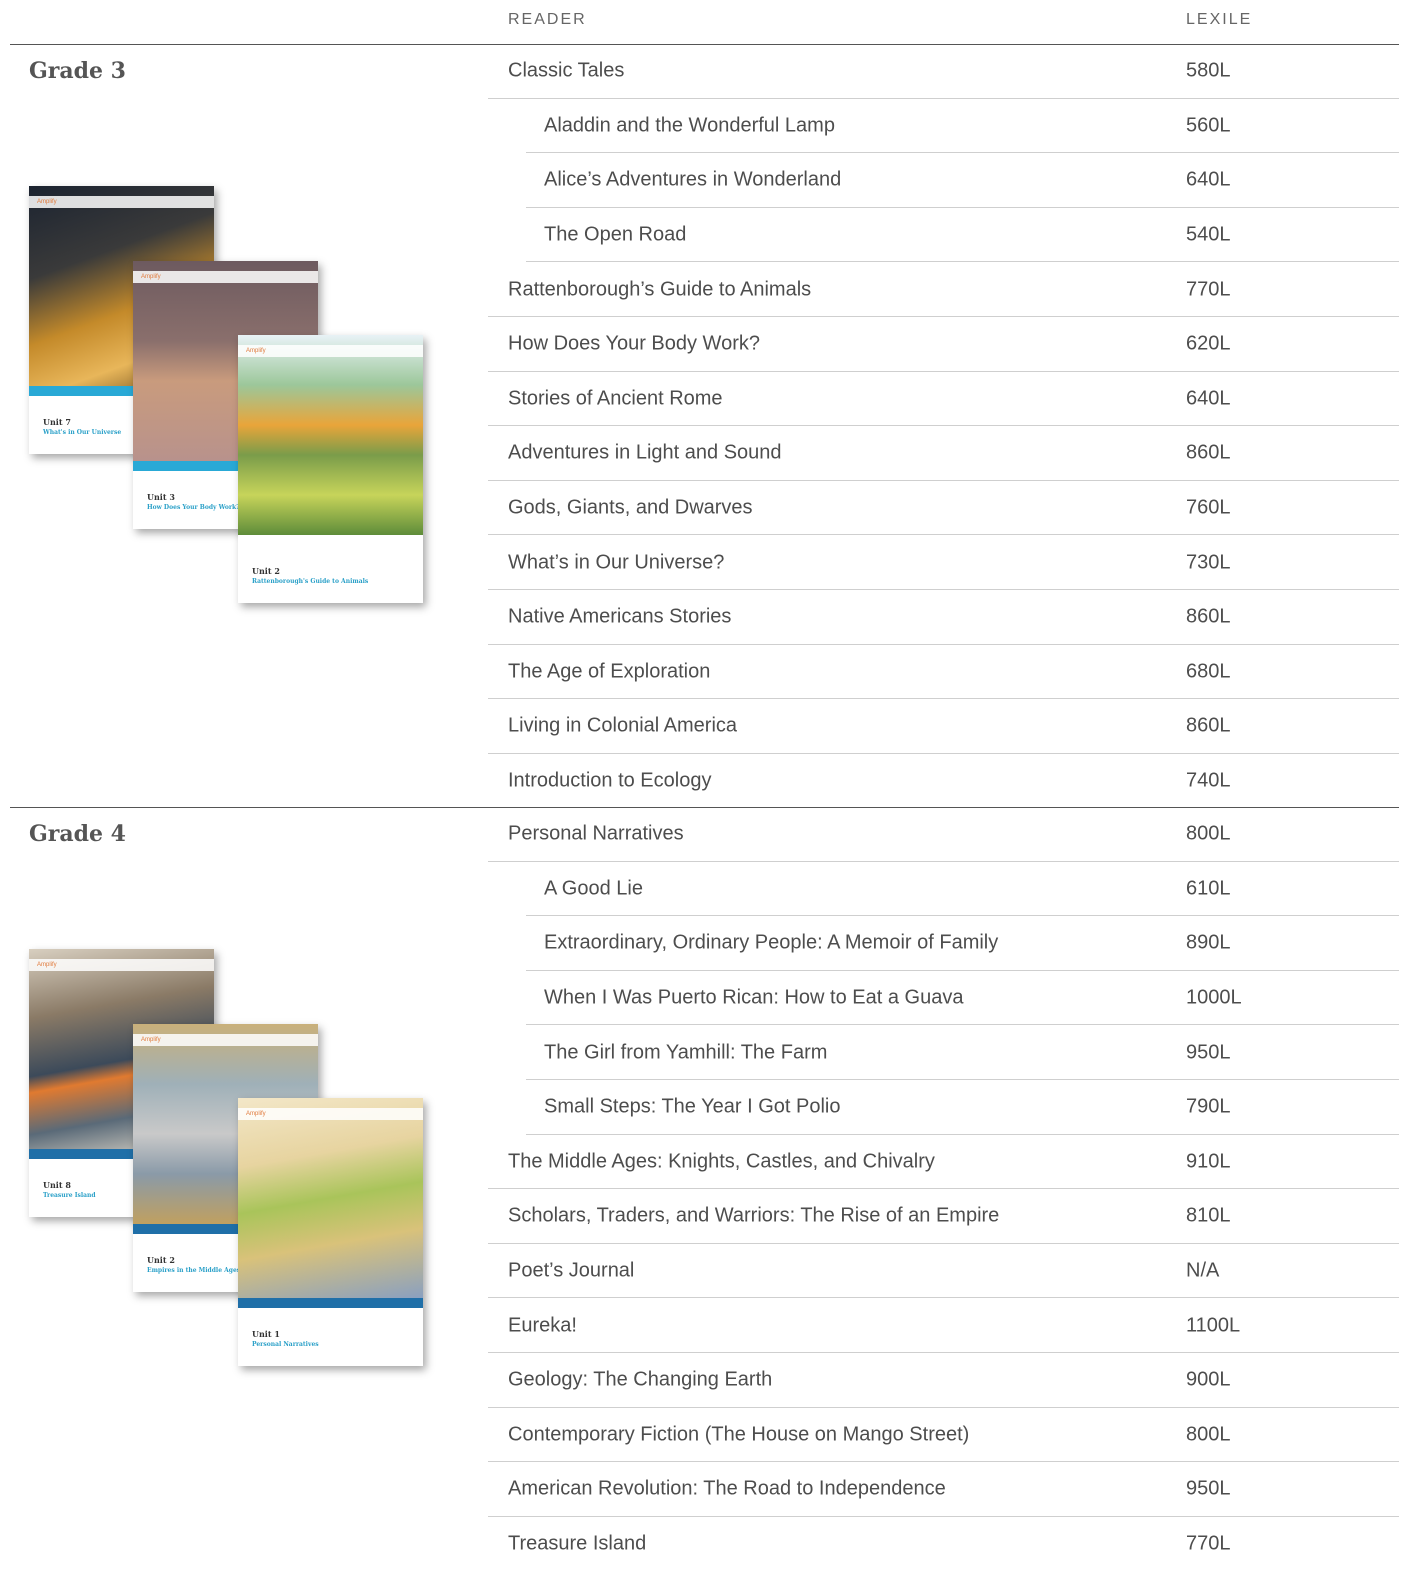 The height and width of the screenshot is (1571, 1406). What do you see at coordinates (962, 1107) in the screenshot?
I see `table-row: Small Steps: The Year I Got Polio 790L` at bounding box center [962, 1107].